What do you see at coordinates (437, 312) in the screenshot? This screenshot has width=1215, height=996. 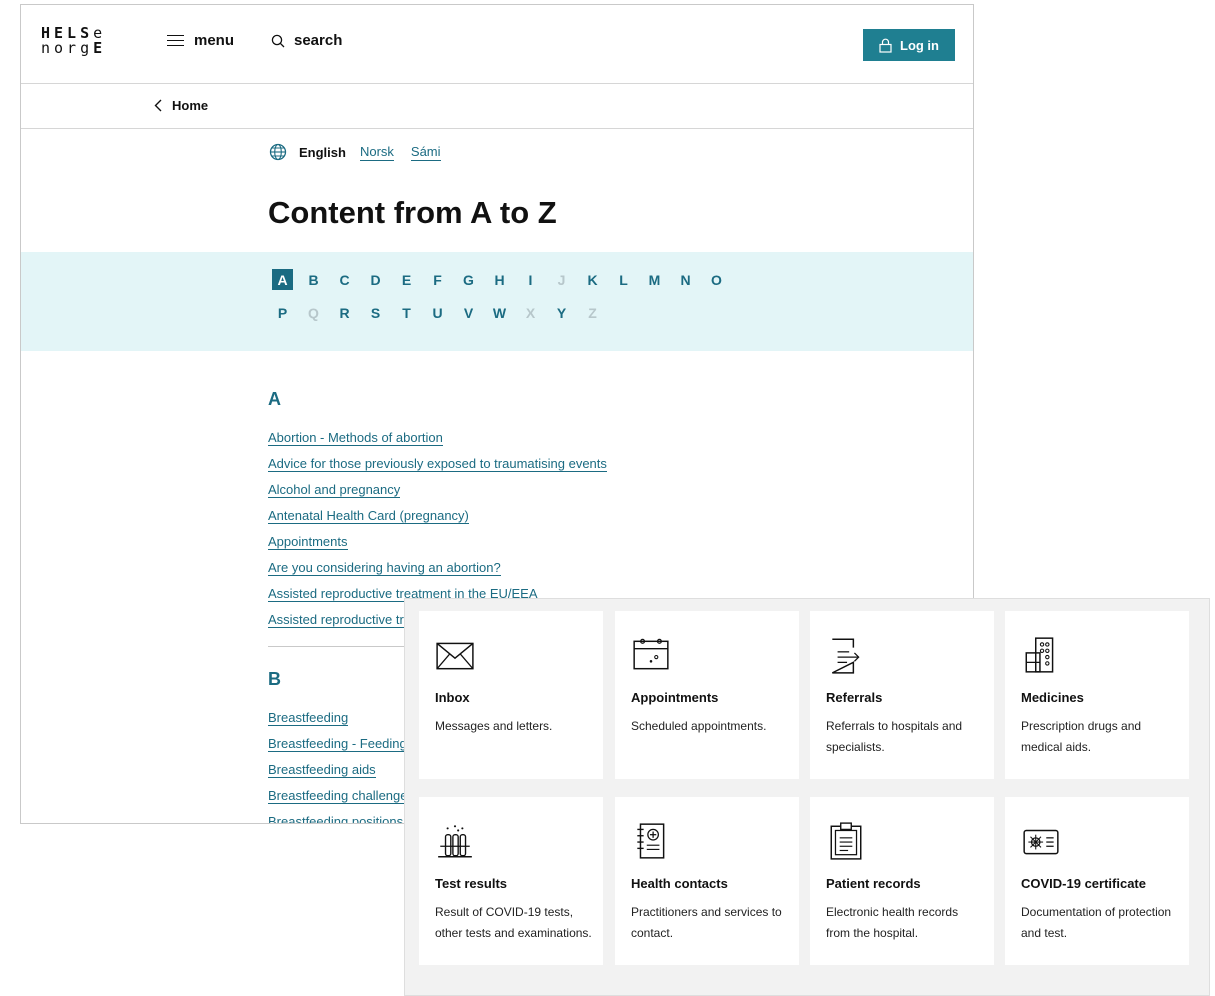 I see `alphabet-letter-u: U` at bounding box center [437, 312].